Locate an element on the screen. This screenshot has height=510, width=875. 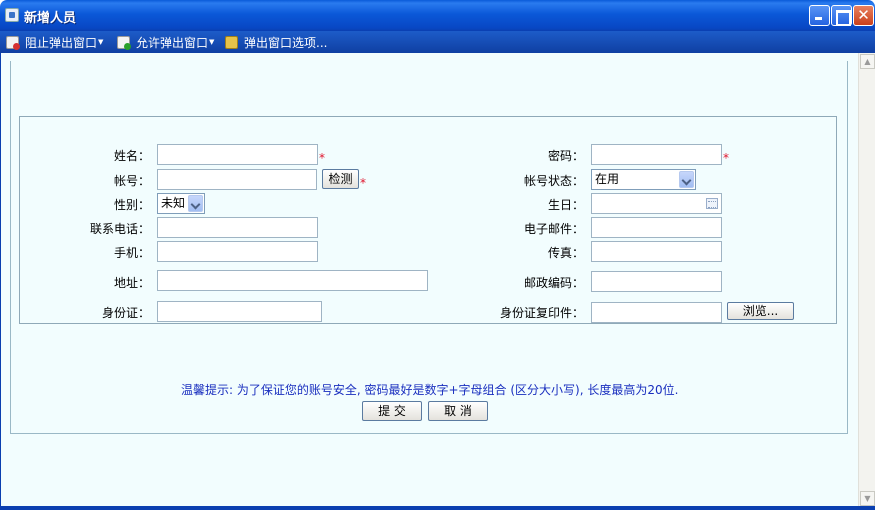
account-status-label: 帐号状态： is located at coordinates (553, 181).